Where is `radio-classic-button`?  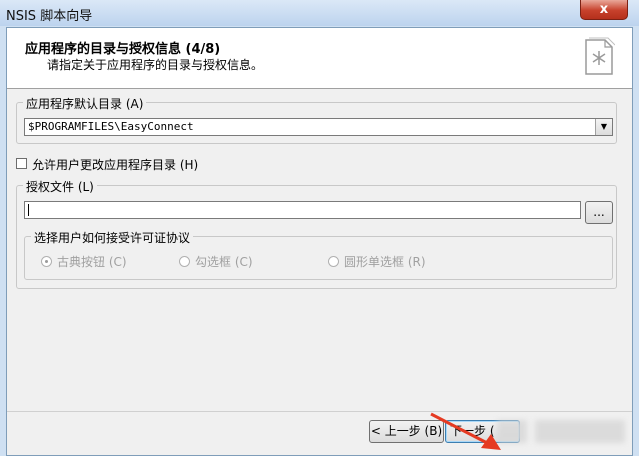 radio-classic-button is located at coordinates (46, 261).